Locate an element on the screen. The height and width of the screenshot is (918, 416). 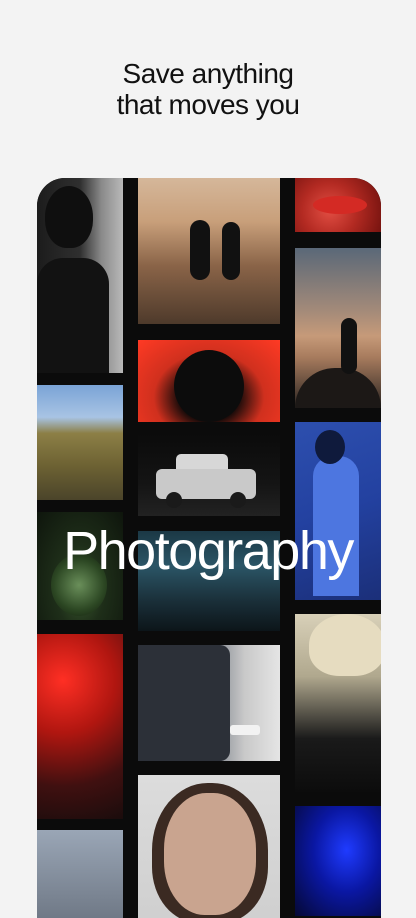
headphones-head is located at coordinates (209, 386).